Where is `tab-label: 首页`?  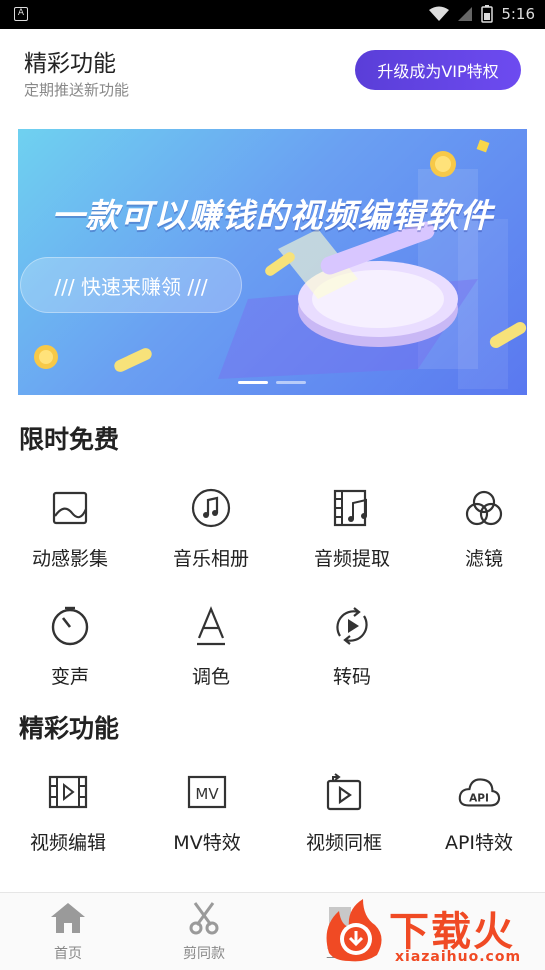
tab-label: 首页 is located at coordinates (68, 954).